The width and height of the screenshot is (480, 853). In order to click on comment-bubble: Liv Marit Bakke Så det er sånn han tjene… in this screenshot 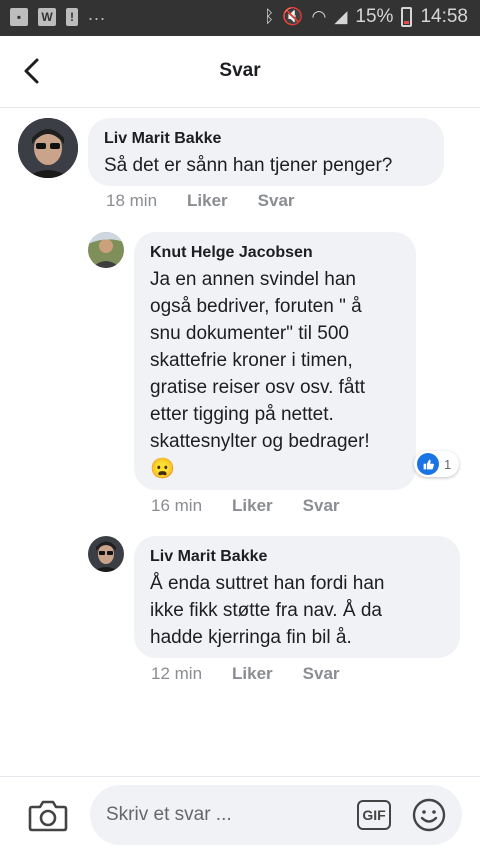, I will do `click(266, 152)`.